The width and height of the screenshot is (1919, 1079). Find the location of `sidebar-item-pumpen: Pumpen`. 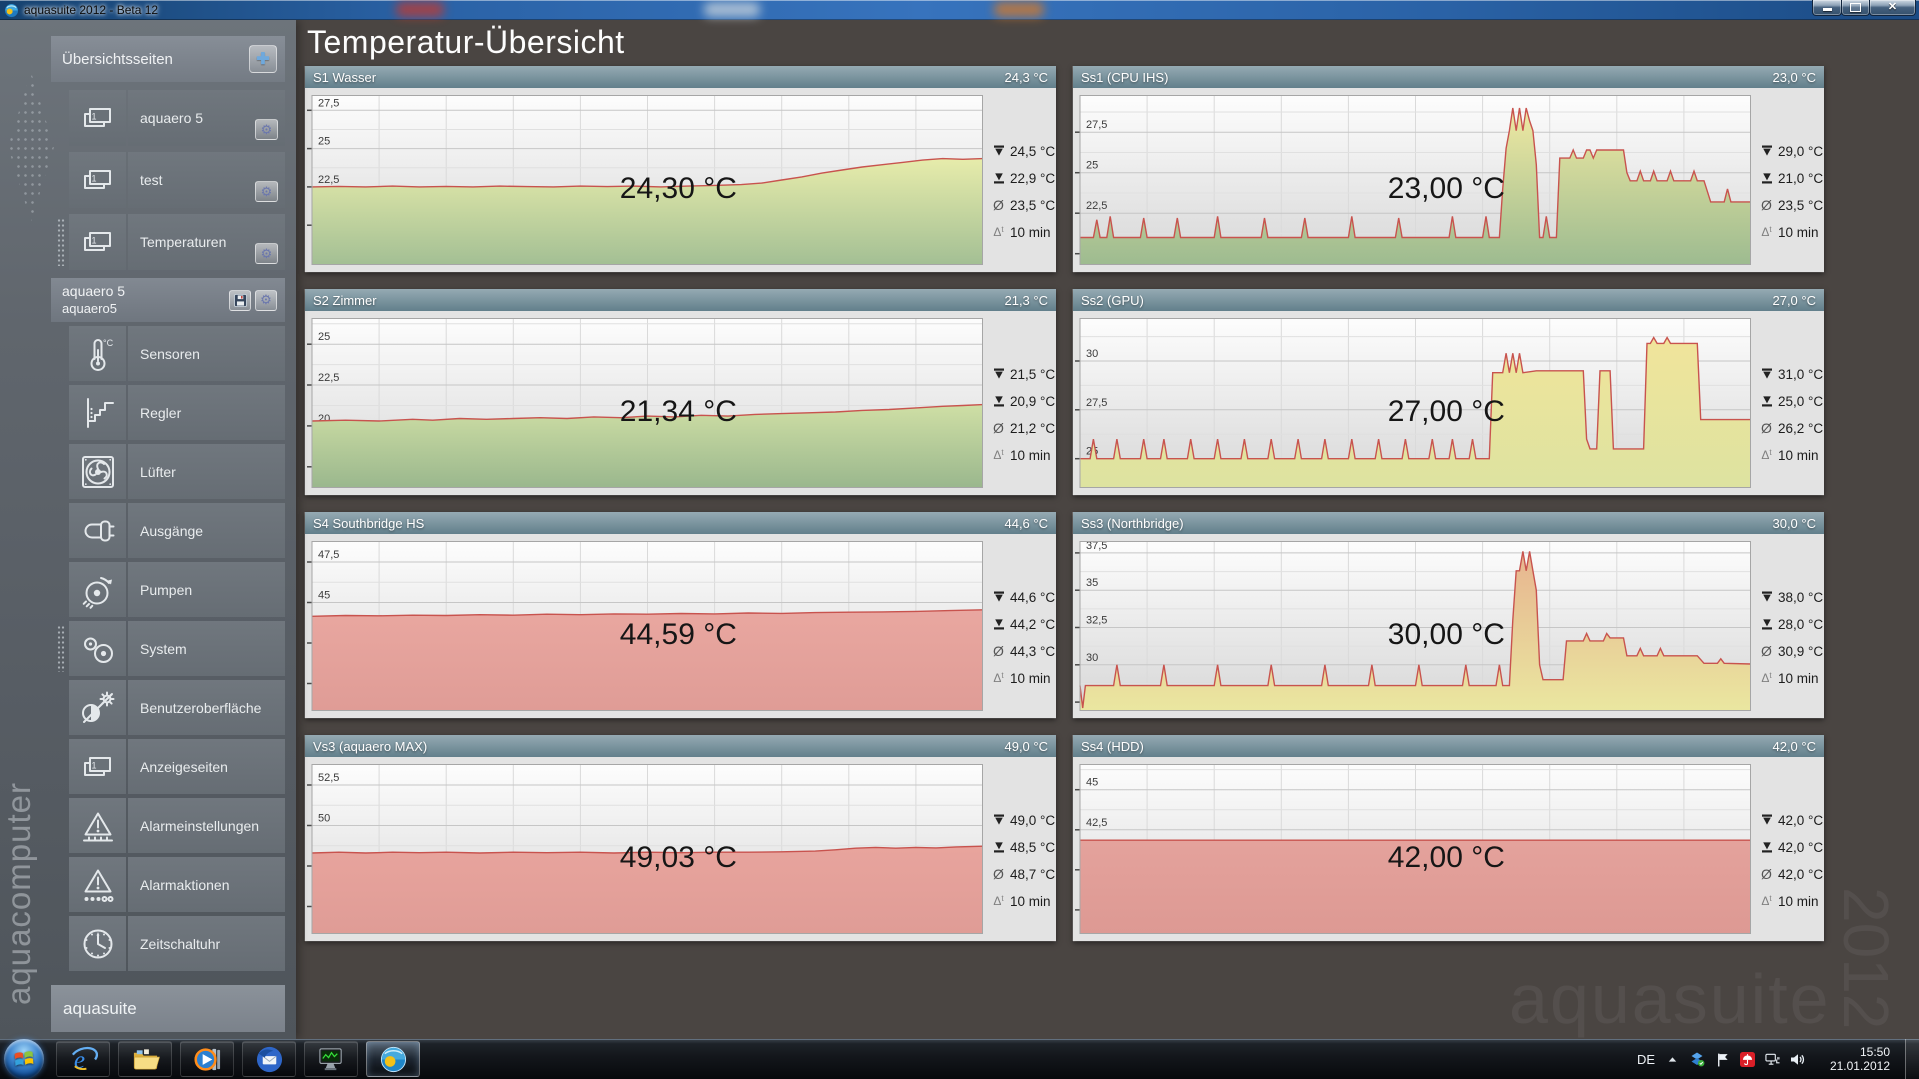

sidebar-item-pumpen: Pumpen is located at coordinates (177, 589).